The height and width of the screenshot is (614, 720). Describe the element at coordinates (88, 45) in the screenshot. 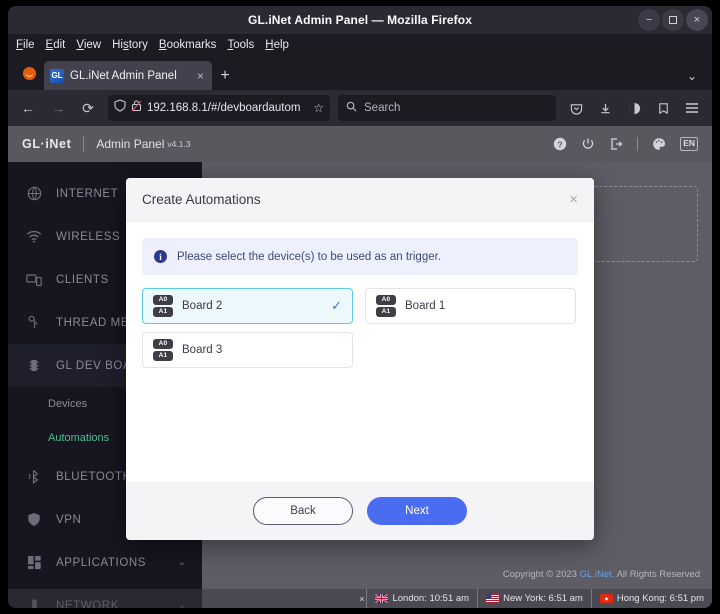

I see `menu-view: View` at that location.